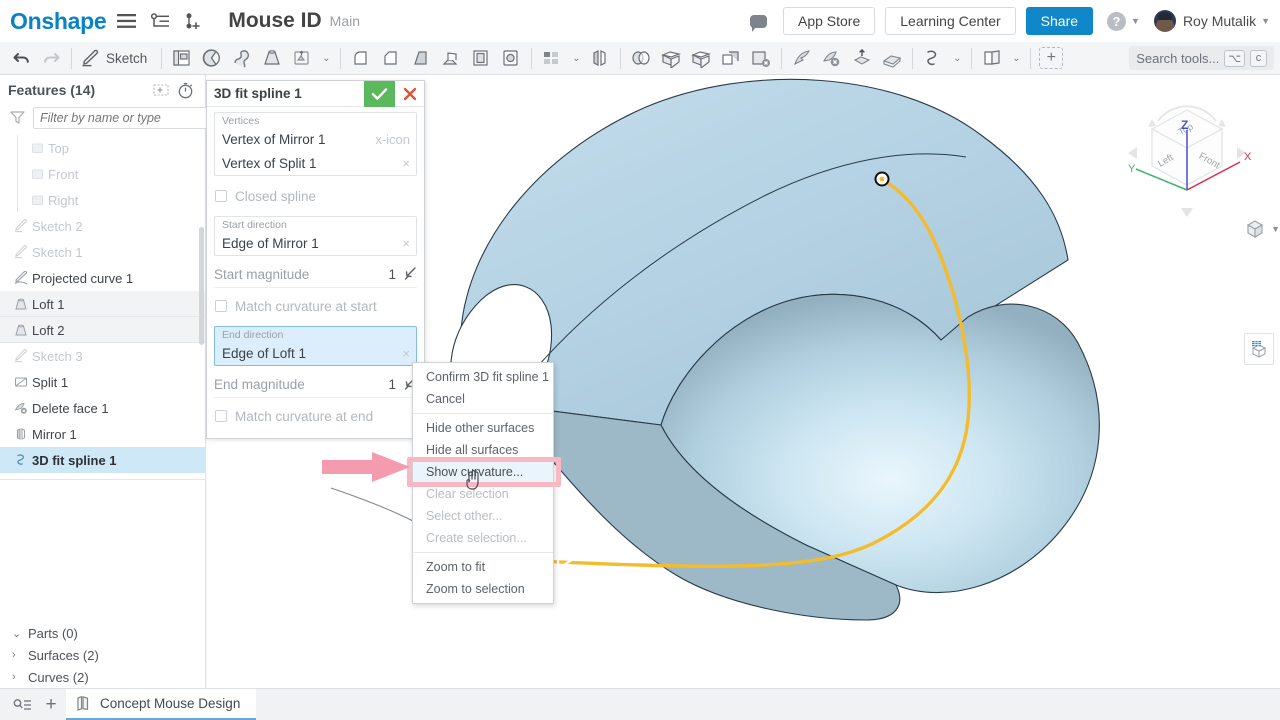 Image resolution: width=1280 pixels, height=720 pixels. Describe the element at coordinates (483, 450) in the screenshot. I see `context-item-hide-all-surfaces: Hide all surfaces` at that location.